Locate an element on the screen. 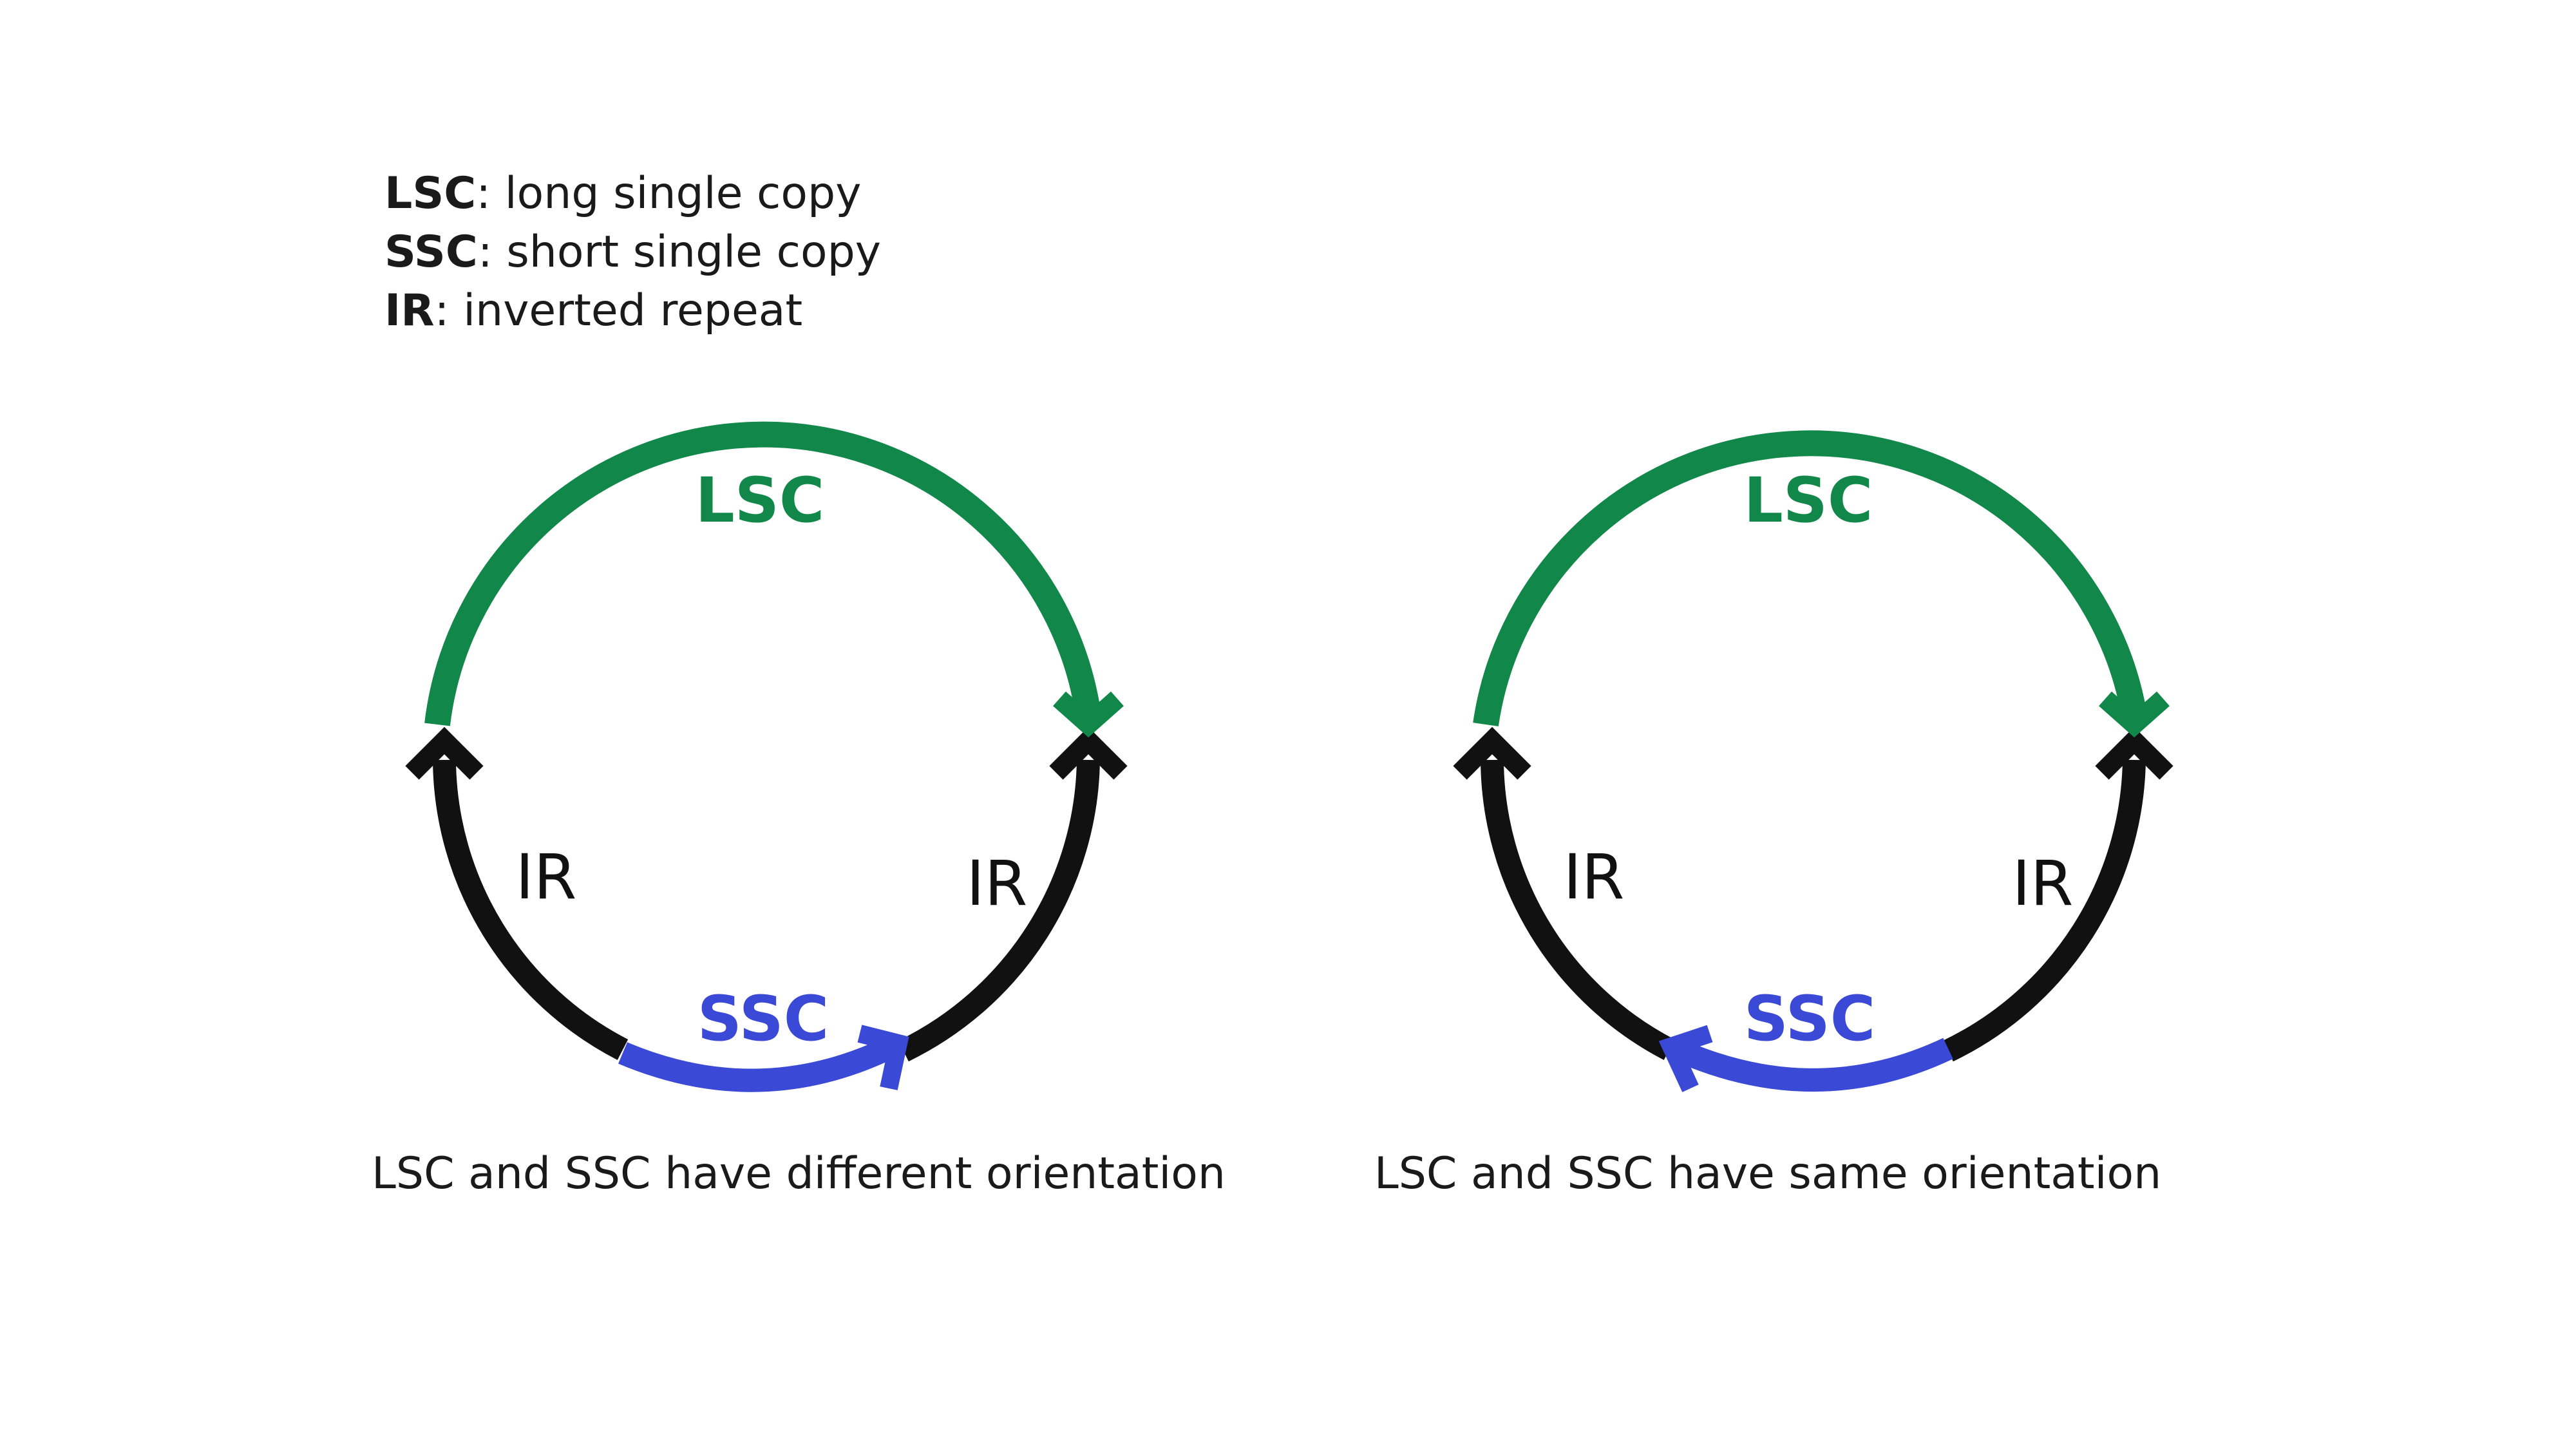 The width and height of the screenshot is (2576, 1449). caption-left: LSC and SSC have different orientation is located at coordinates (799, 1173).